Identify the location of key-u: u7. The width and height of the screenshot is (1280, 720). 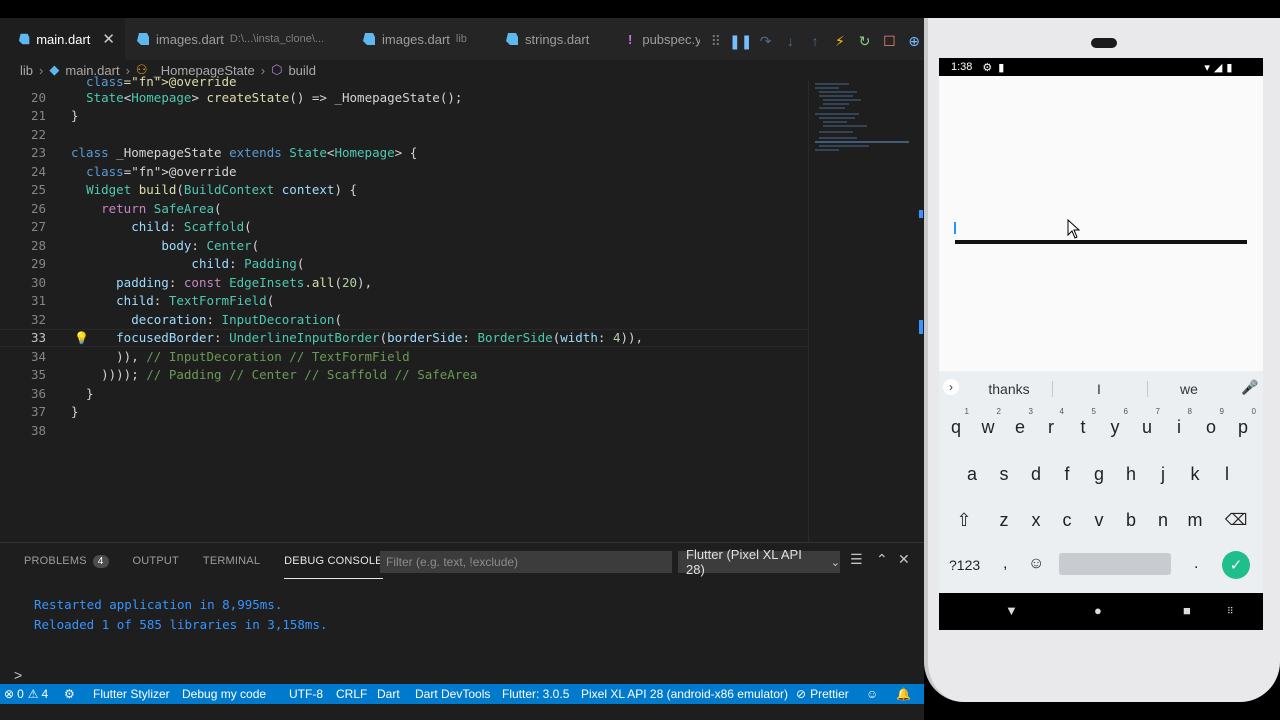
(1147, 422).